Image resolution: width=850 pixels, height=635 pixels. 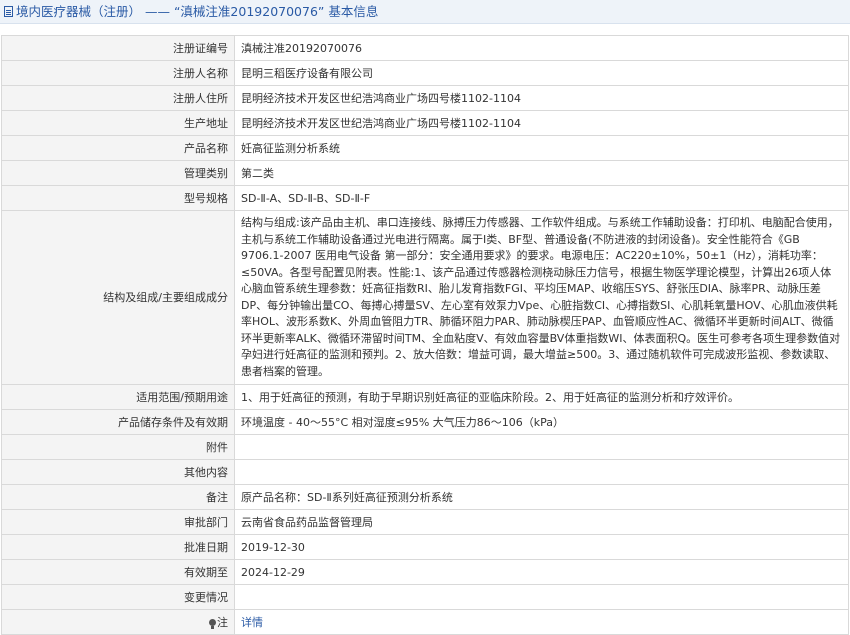 I want to click on table-row: 批准日期 2019-12-30, so click(x=425, y=547).